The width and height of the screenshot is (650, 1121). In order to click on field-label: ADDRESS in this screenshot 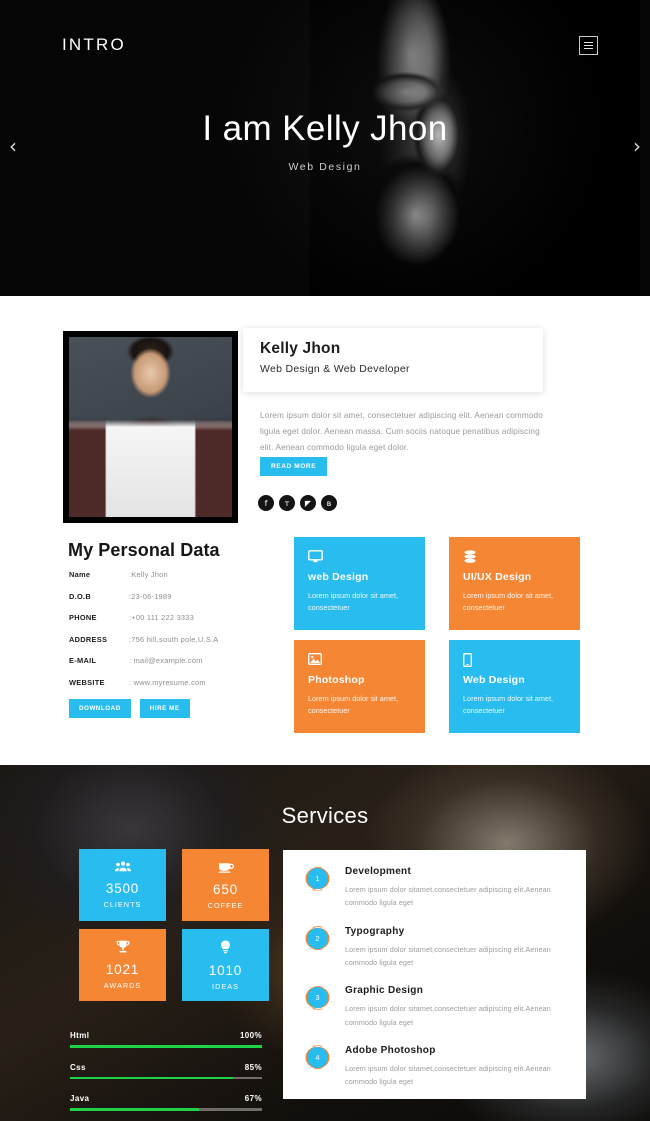, I will do `click(88, 639)`.